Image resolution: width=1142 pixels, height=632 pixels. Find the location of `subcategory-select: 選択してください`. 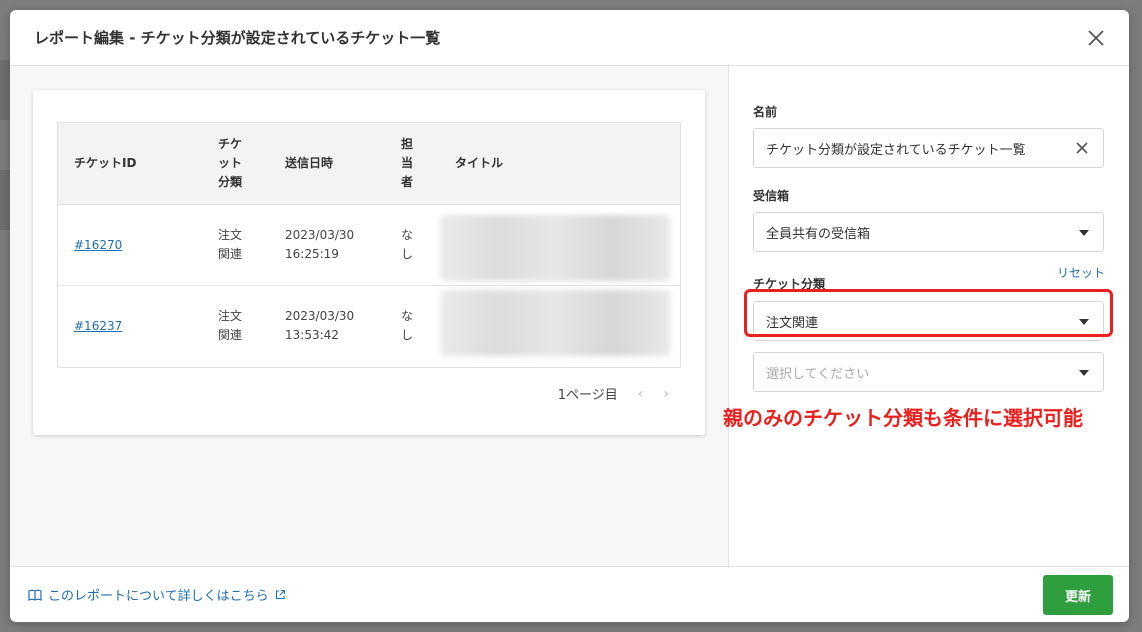

subcategory-select: 選択してください is located at coordinates (928, 372).